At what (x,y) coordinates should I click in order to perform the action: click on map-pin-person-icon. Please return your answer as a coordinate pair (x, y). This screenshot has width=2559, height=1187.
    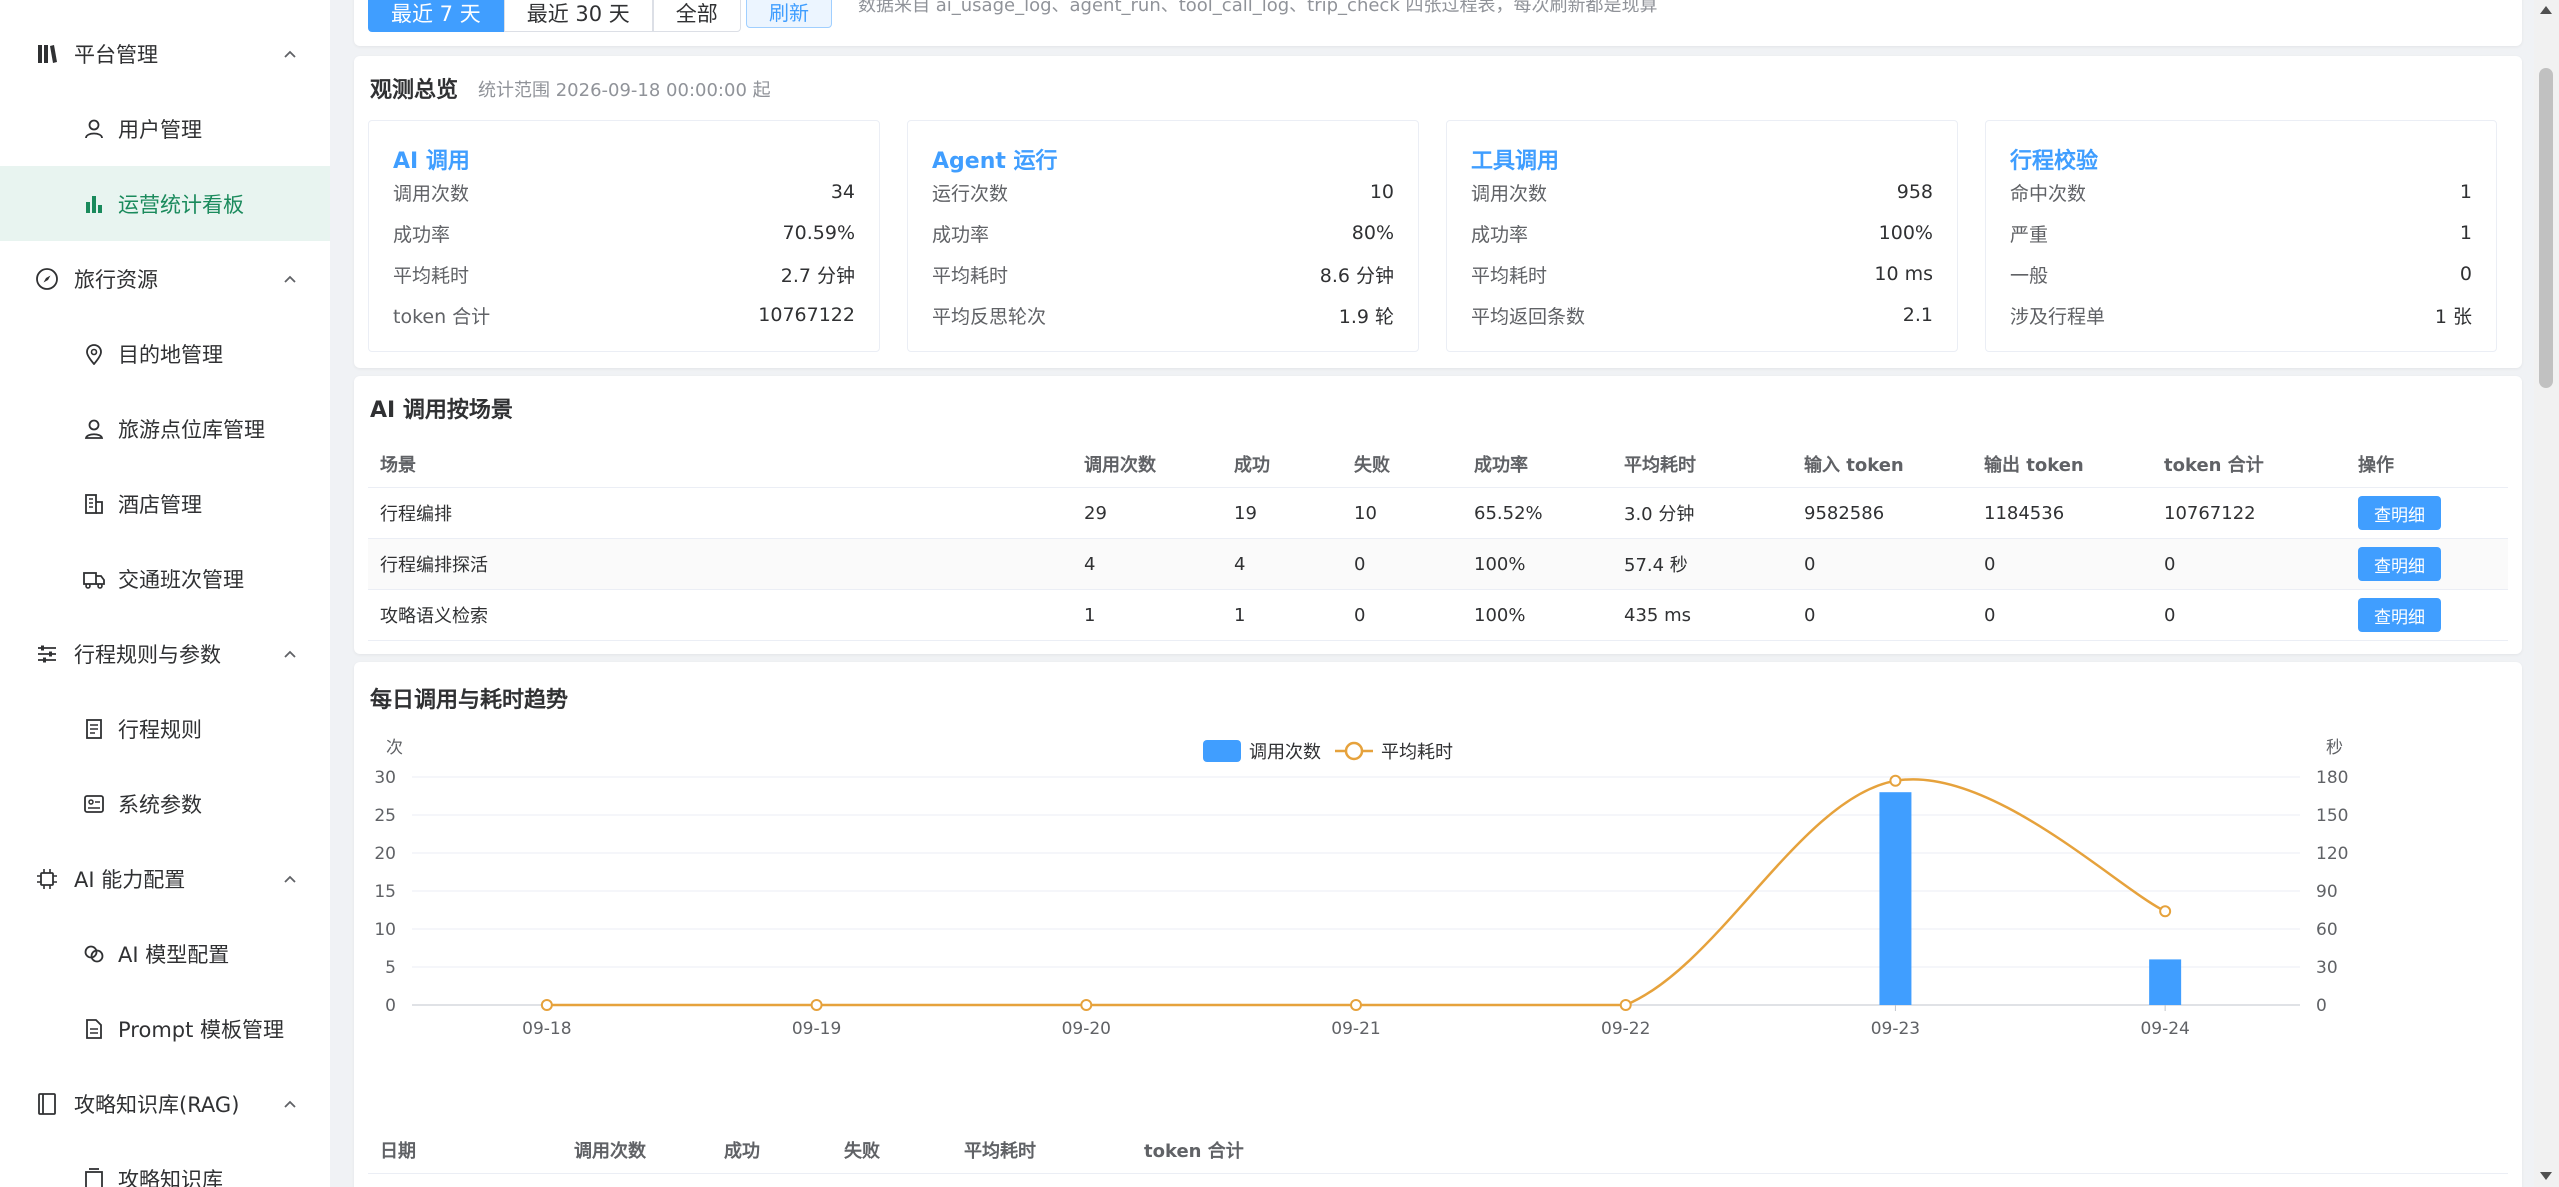
    Looking at the image, I should click on (94, 429).